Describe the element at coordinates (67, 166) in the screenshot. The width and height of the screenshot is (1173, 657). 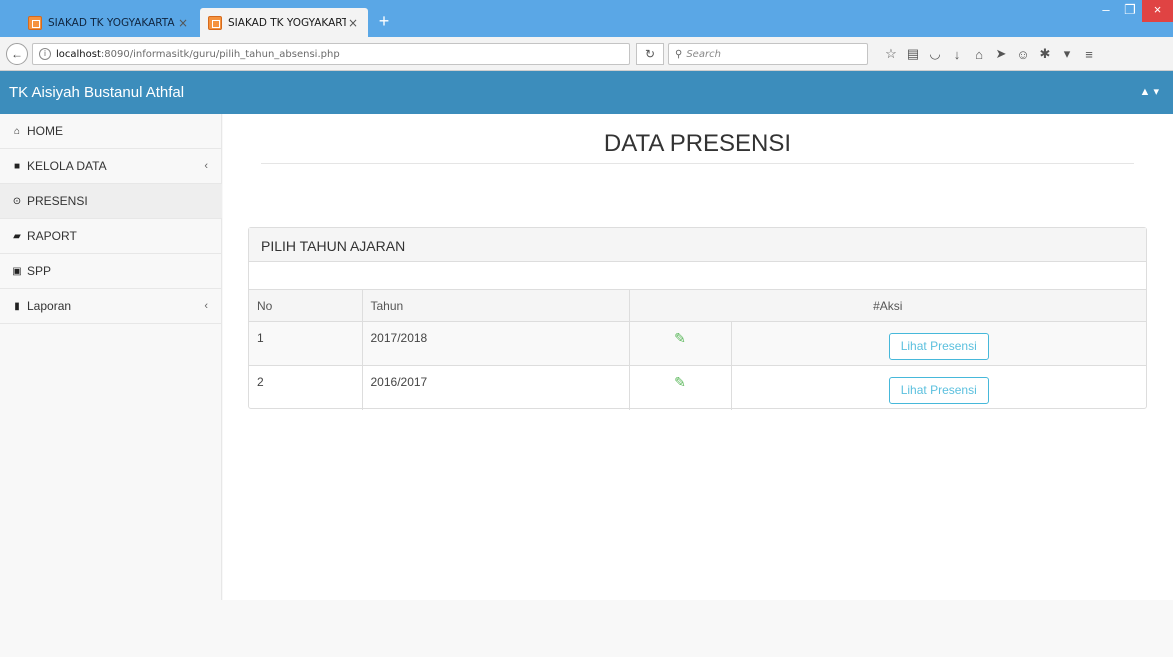
I see `sidebar-item-label: KELOLA DATA` at that location.